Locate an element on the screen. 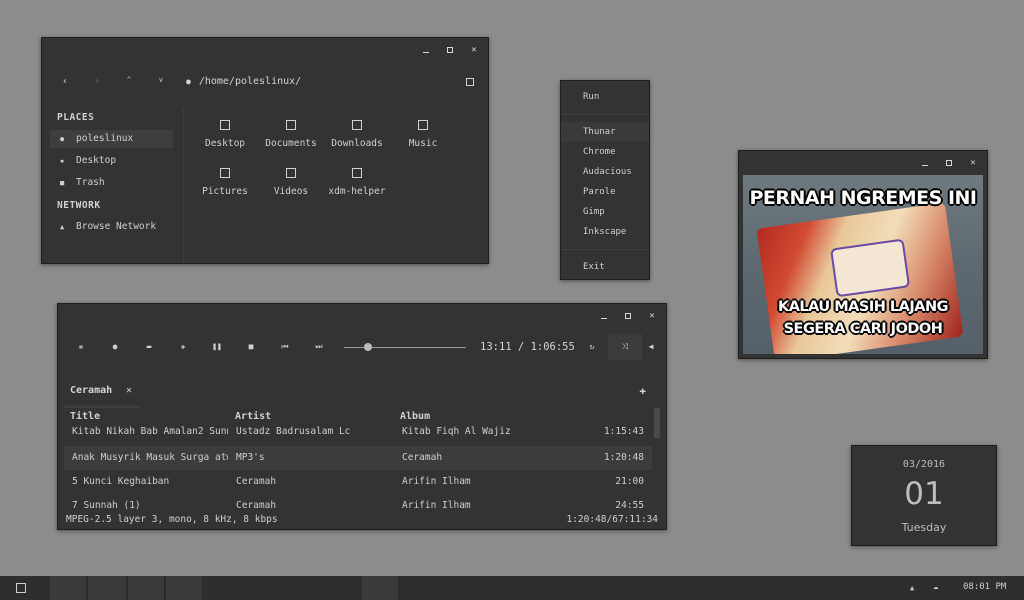  menu-item-chrome: Chrome is located at coordinates (605, 152).